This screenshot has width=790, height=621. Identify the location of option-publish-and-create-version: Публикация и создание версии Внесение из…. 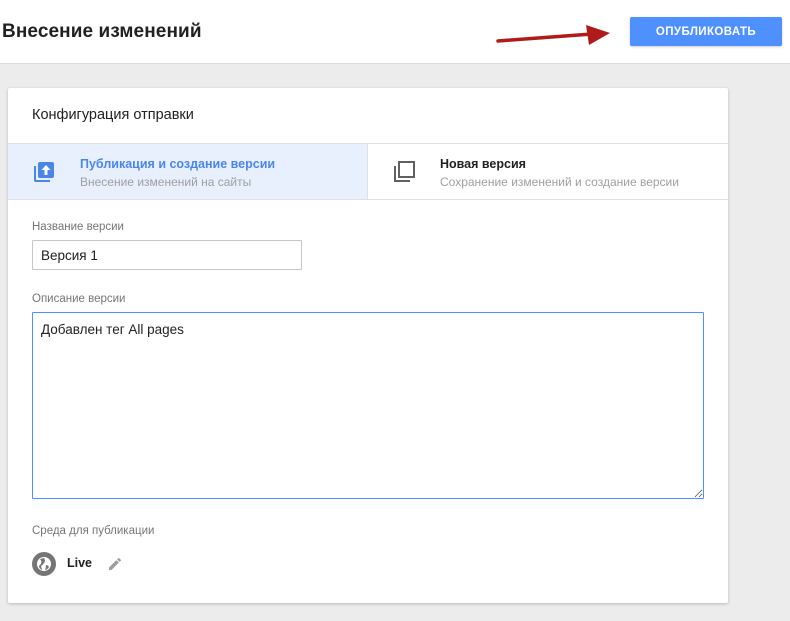
(188, 172).